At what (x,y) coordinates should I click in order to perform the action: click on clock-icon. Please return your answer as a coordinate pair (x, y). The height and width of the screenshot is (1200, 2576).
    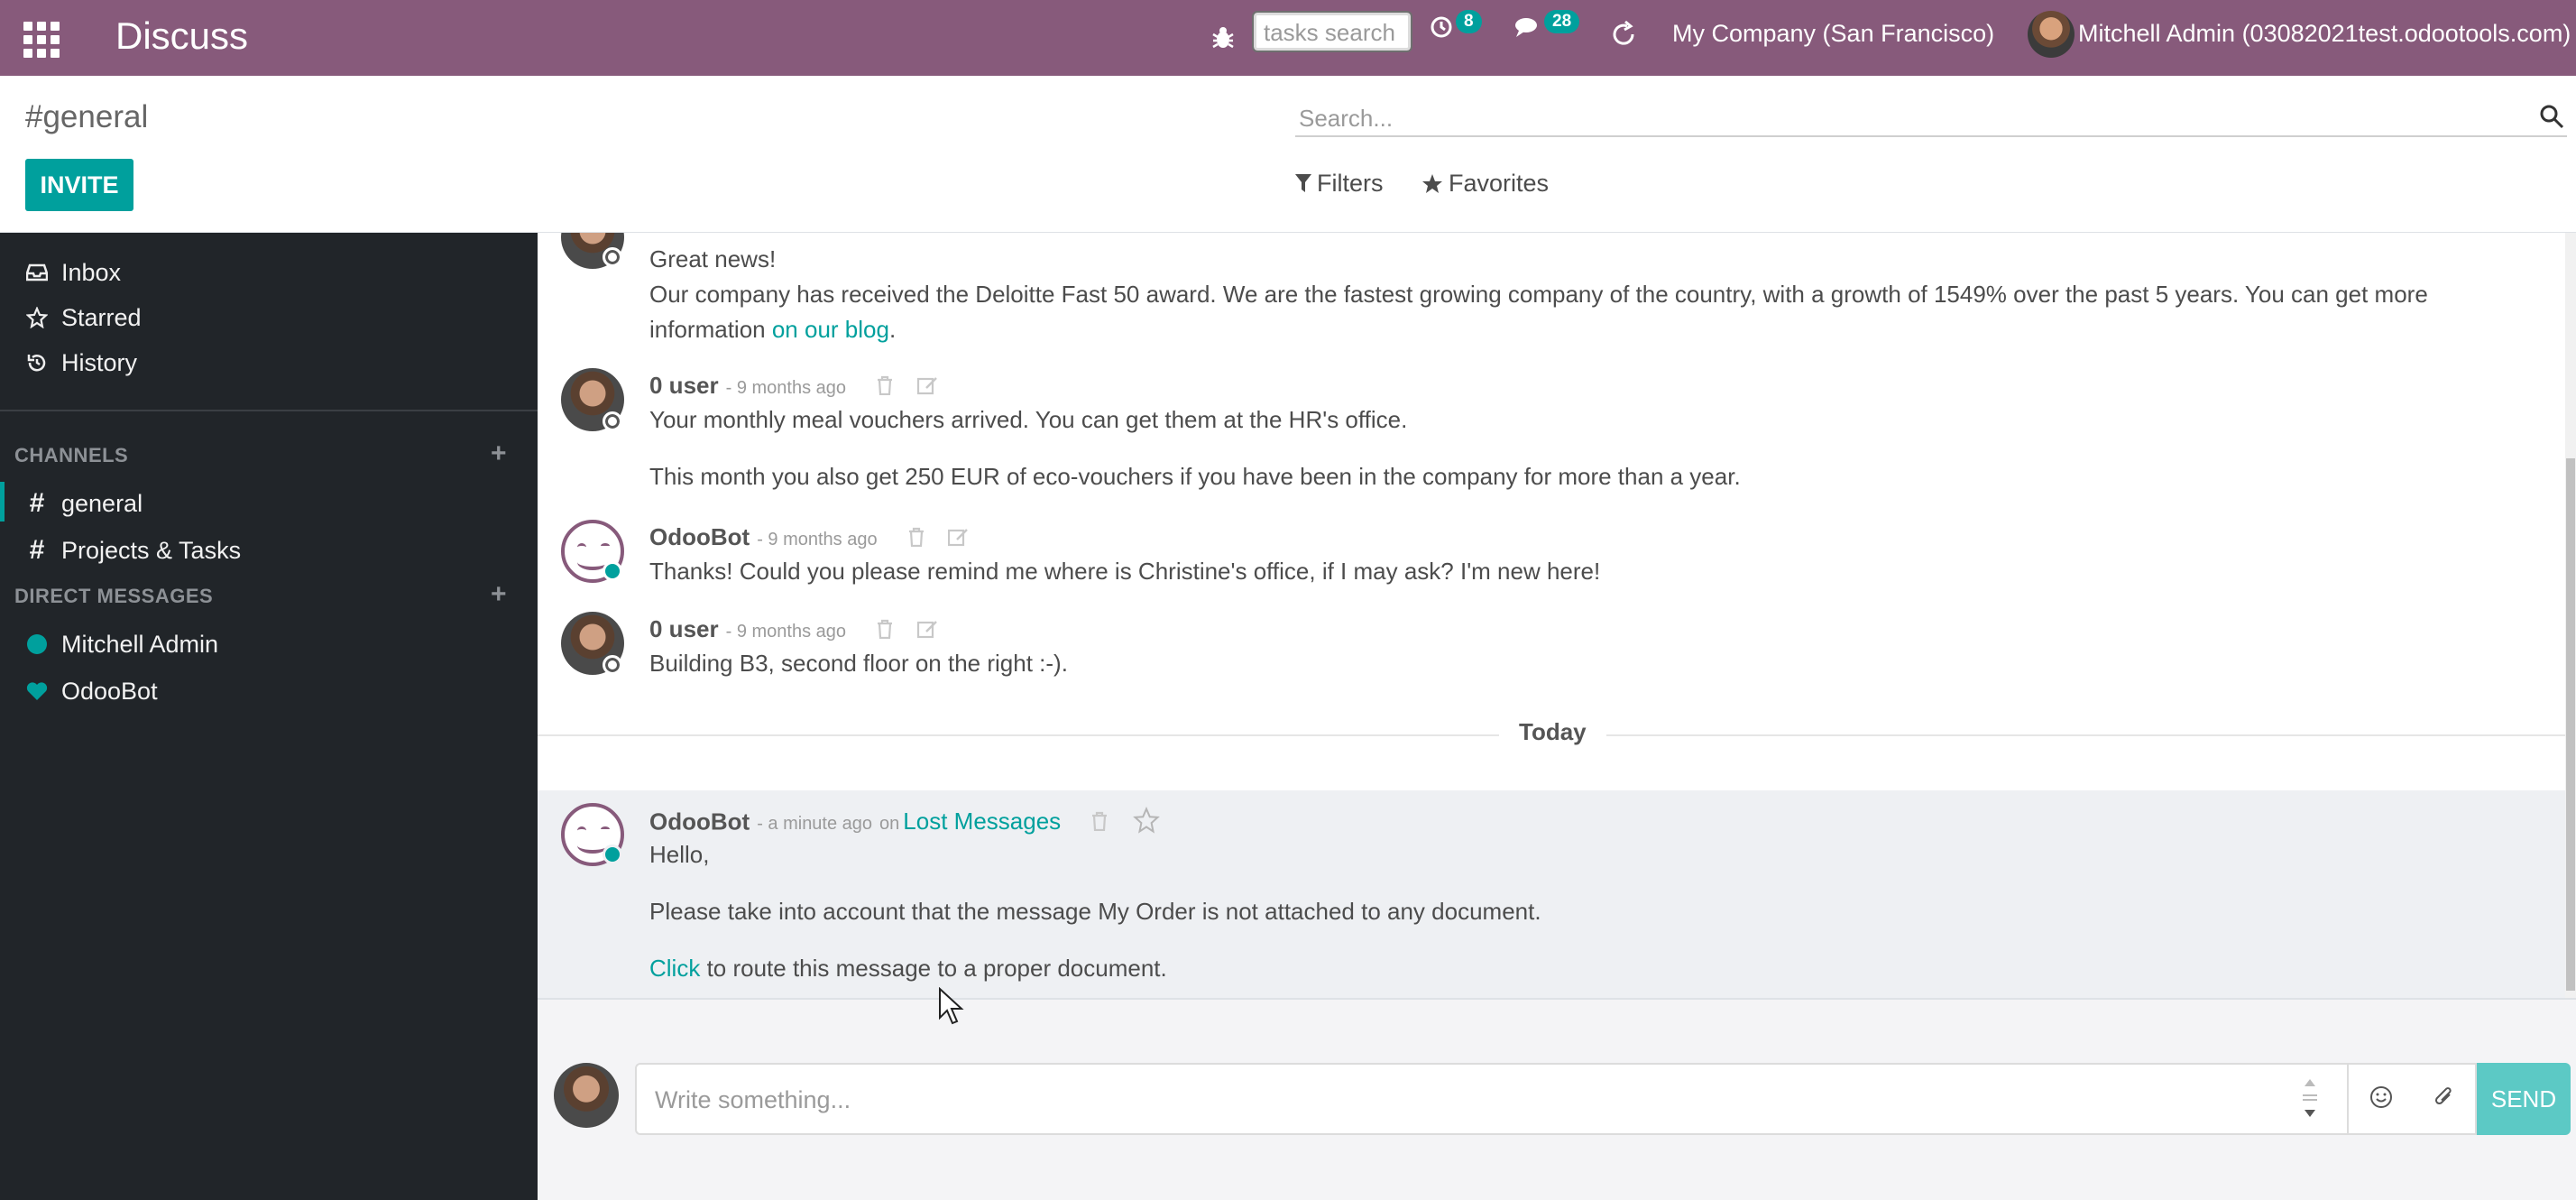
    Looking at the image, I should click on (1441, 27).